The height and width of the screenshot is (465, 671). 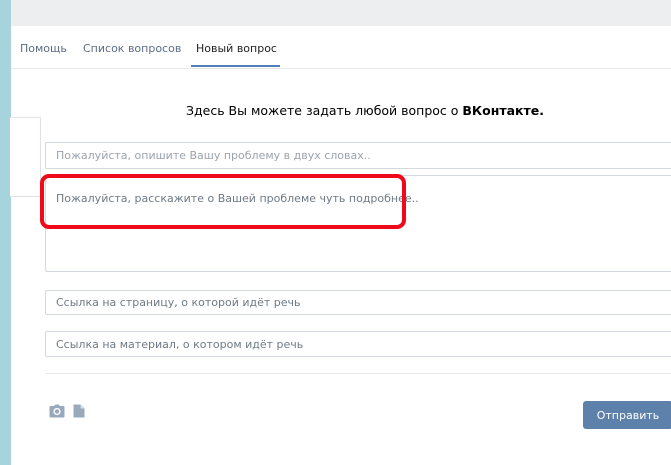 I want to click on intro-brand: ВКонтакте., so click(x=503, y=110).